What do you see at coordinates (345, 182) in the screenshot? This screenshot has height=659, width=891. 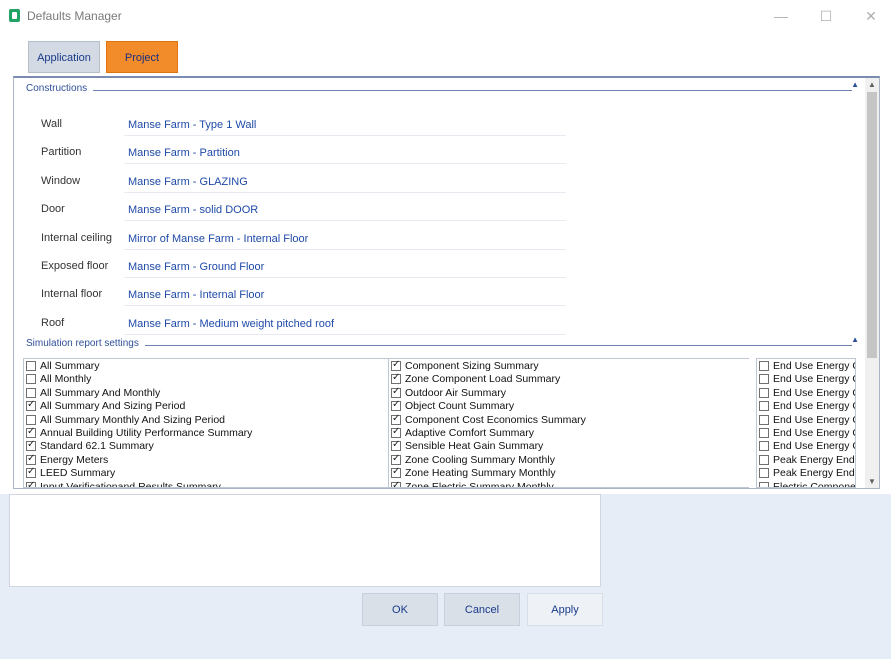 I see `construction-select: Manse Farm - GLAZING` at bounding box center [345, 182].